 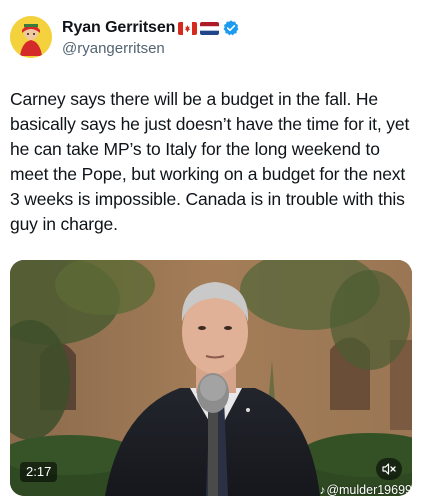 I want to click on user-info: Ryan Gerritsen @ryangerritsen, so click(x=150, y=38).